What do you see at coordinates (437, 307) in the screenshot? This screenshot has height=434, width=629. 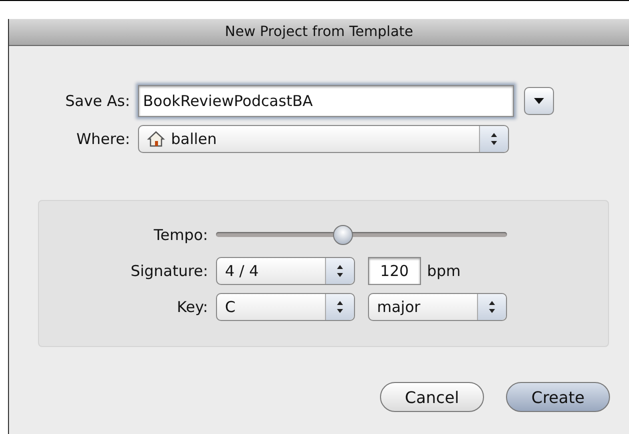 I see `mode-popup: major` at bounding box center [437, 307].